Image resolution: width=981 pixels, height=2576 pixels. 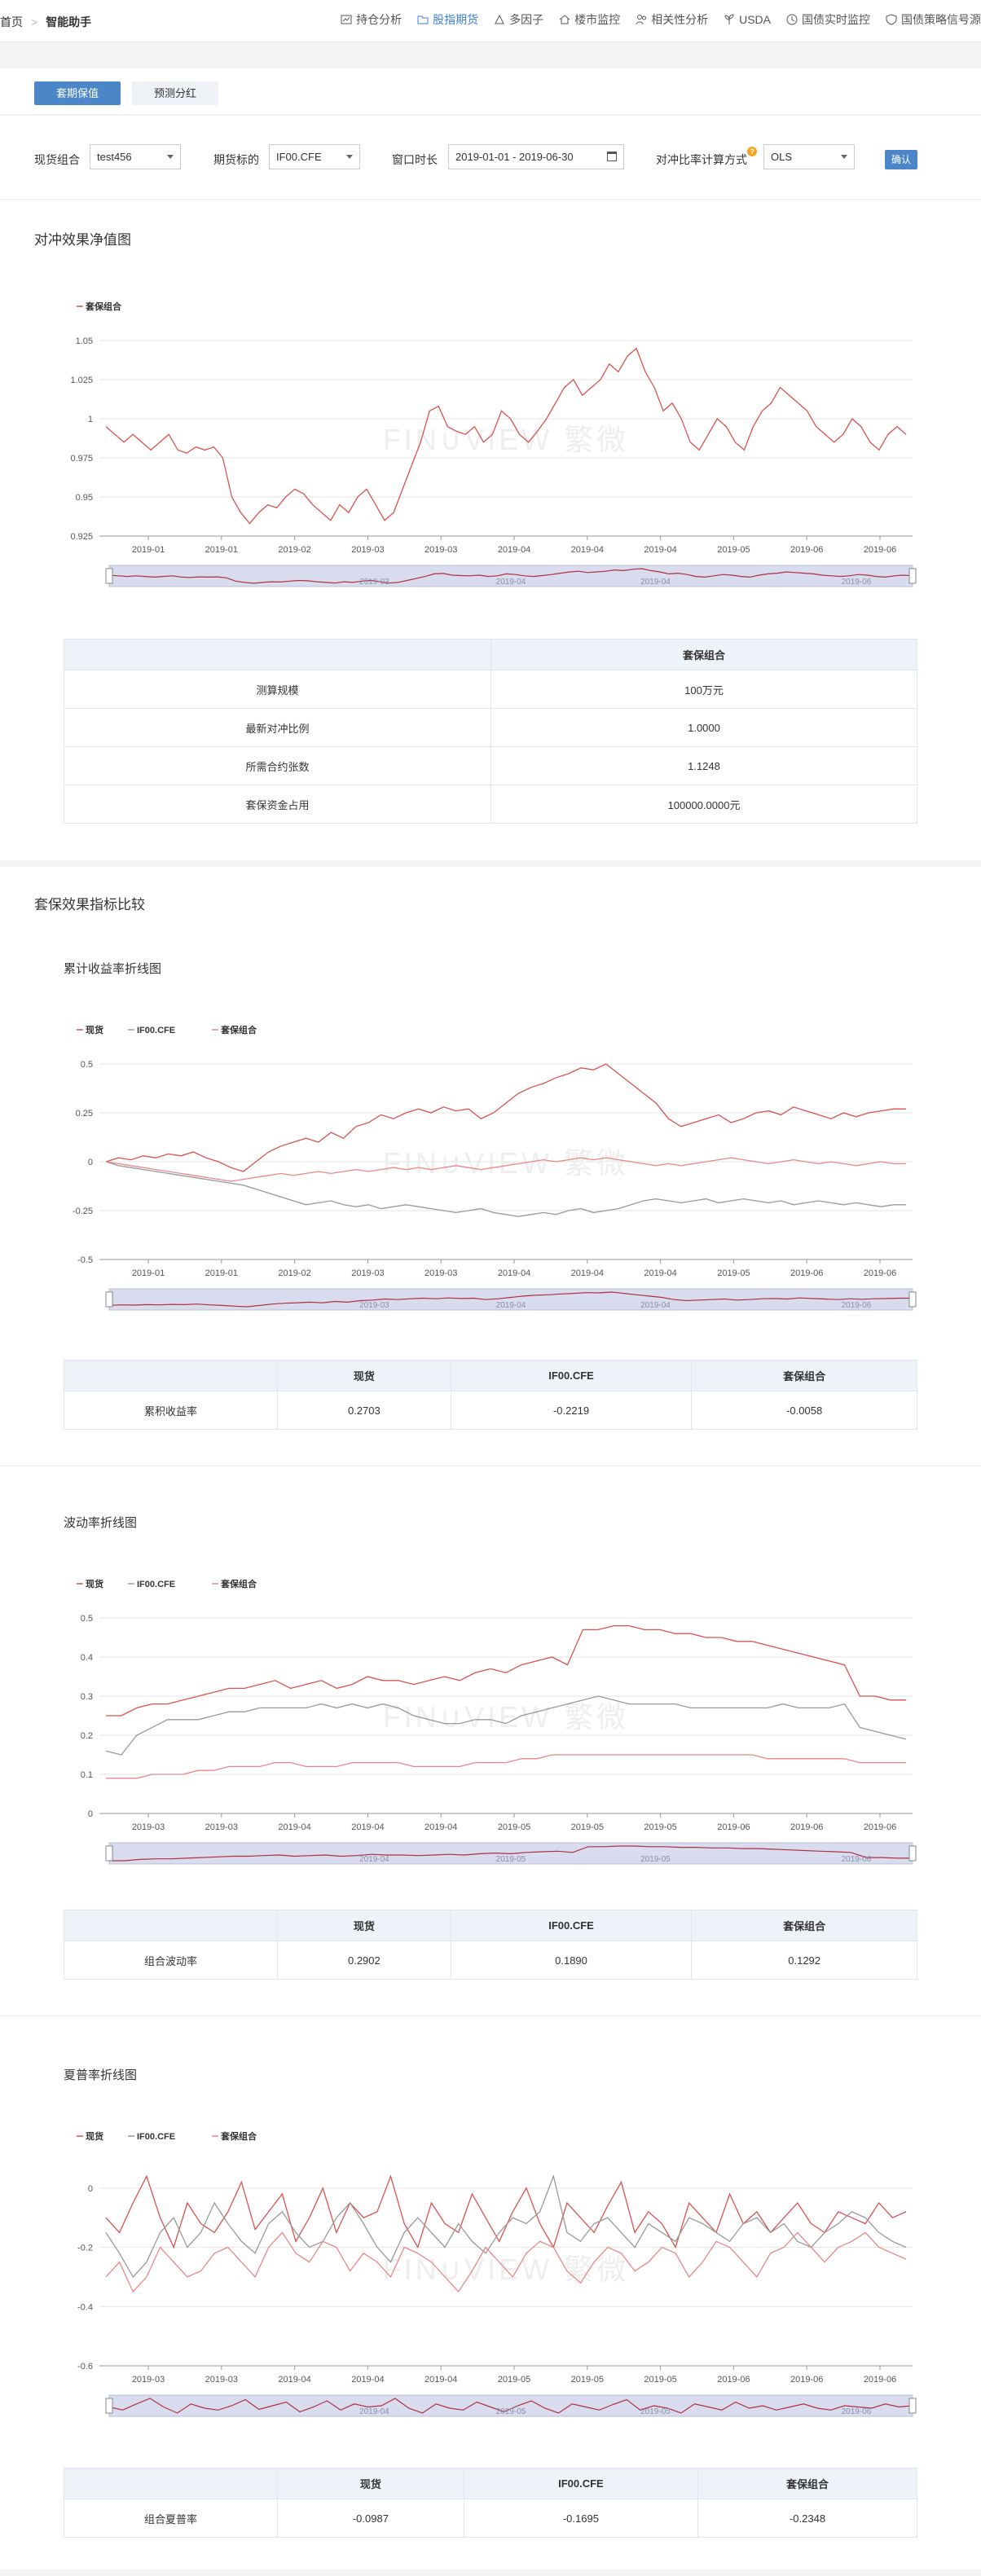 I want to click on zoom-label: 2019-05, so click(x=511, y=2411).